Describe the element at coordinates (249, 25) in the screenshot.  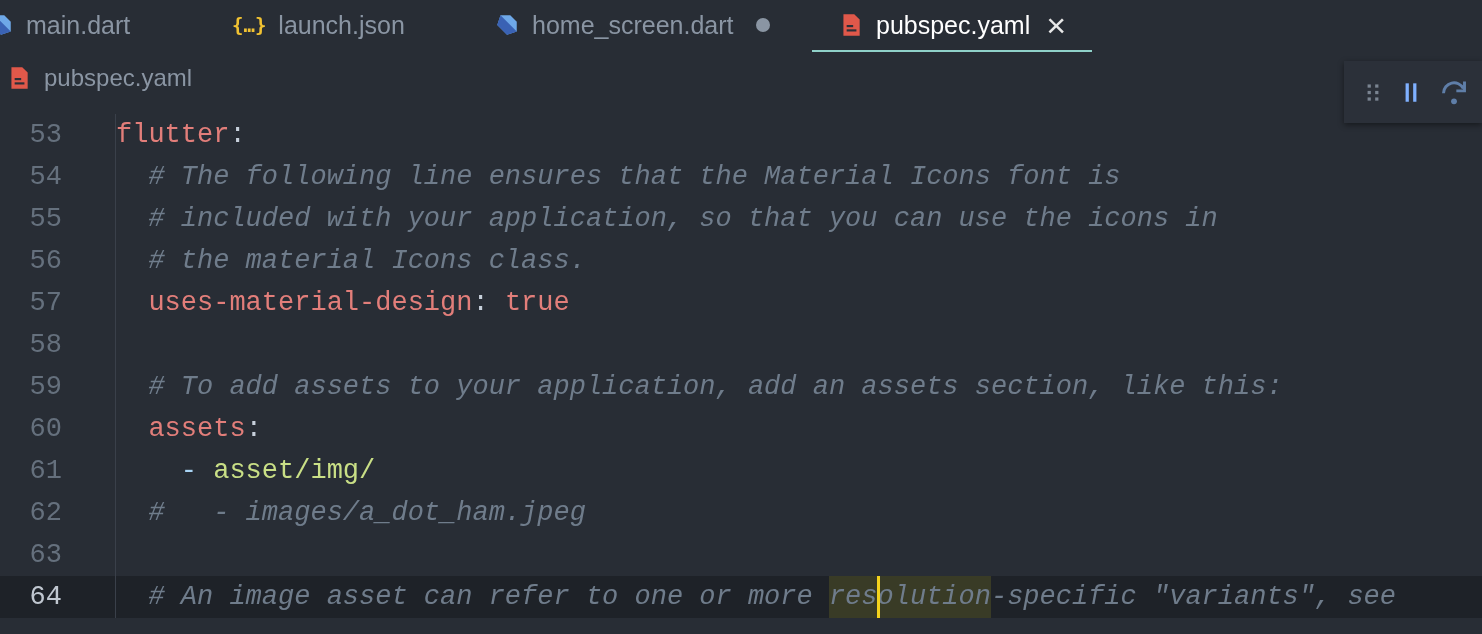
I see `json-icon: {…}` at that location.